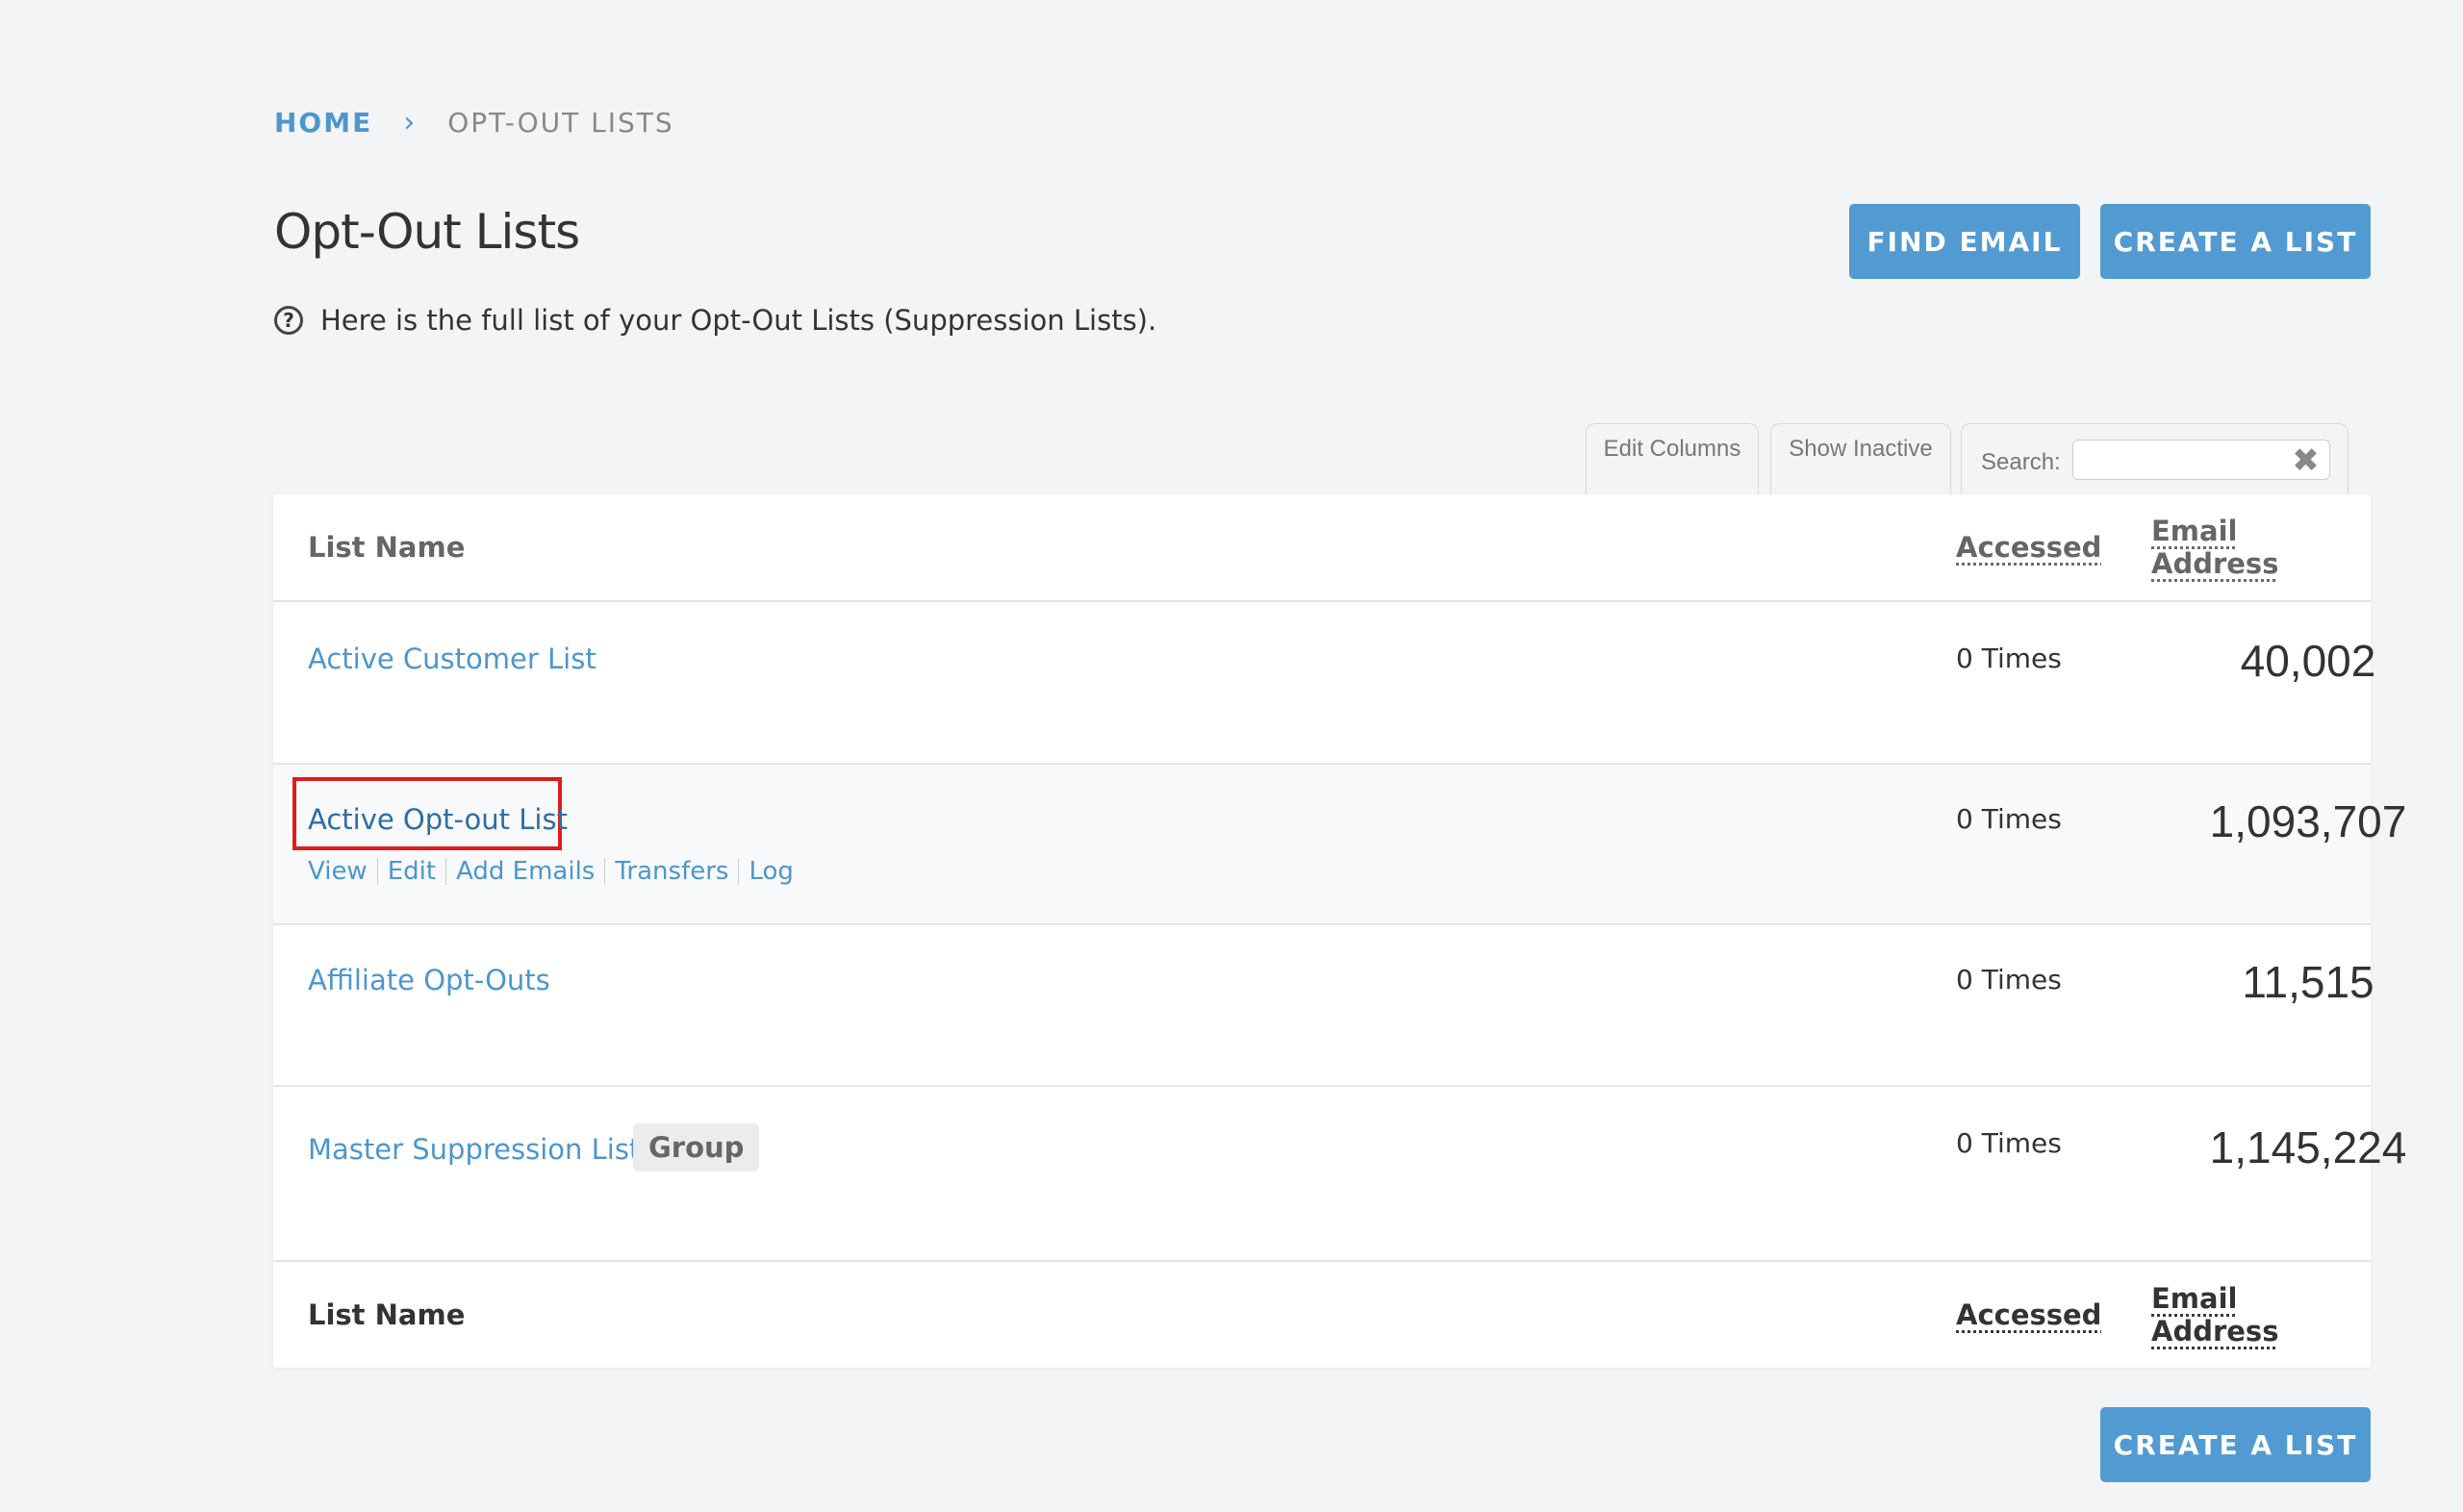  I want to click on email-address-count: 40,002, so click(2308, 661).